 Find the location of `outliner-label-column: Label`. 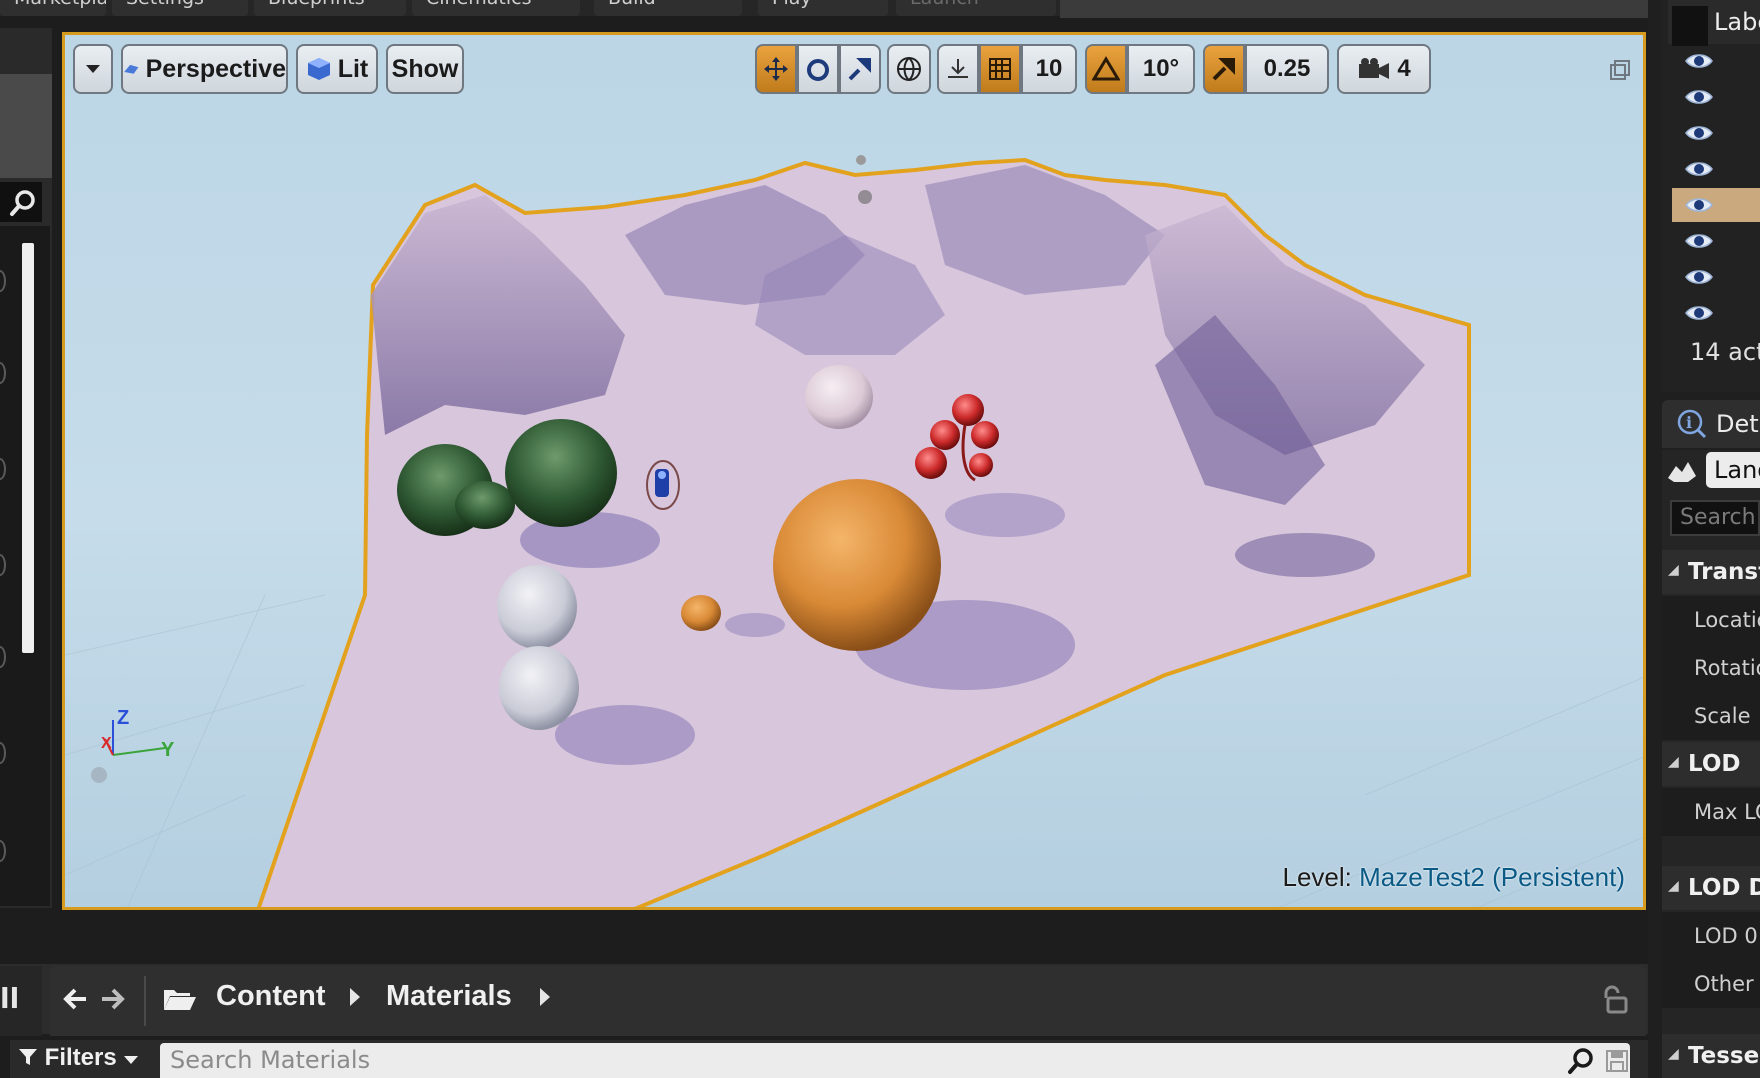

outliner-label-column: Label is located at coordinates (1737, 22).